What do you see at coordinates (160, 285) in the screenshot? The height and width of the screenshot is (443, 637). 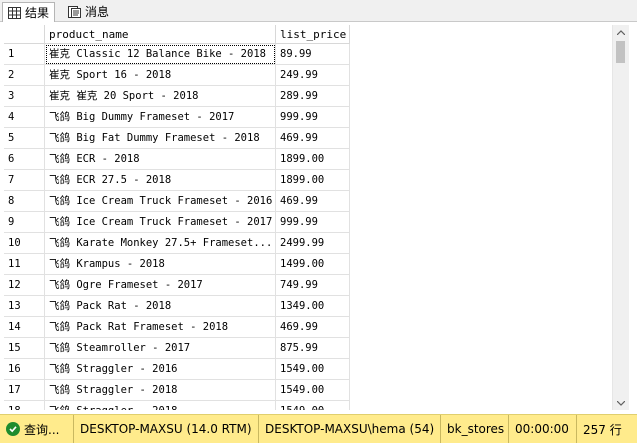 I see `cell-product-name: 飞鸽 Ogre Frameset - 2017` at bounding box center [160, 285].